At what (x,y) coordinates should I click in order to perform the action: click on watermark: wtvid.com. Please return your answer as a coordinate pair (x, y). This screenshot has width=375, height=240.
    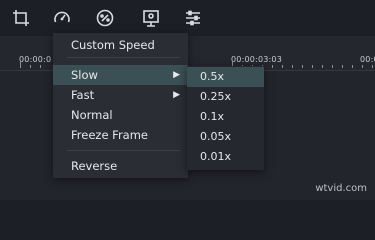
    Looking at the image, I should click on (341, 188).